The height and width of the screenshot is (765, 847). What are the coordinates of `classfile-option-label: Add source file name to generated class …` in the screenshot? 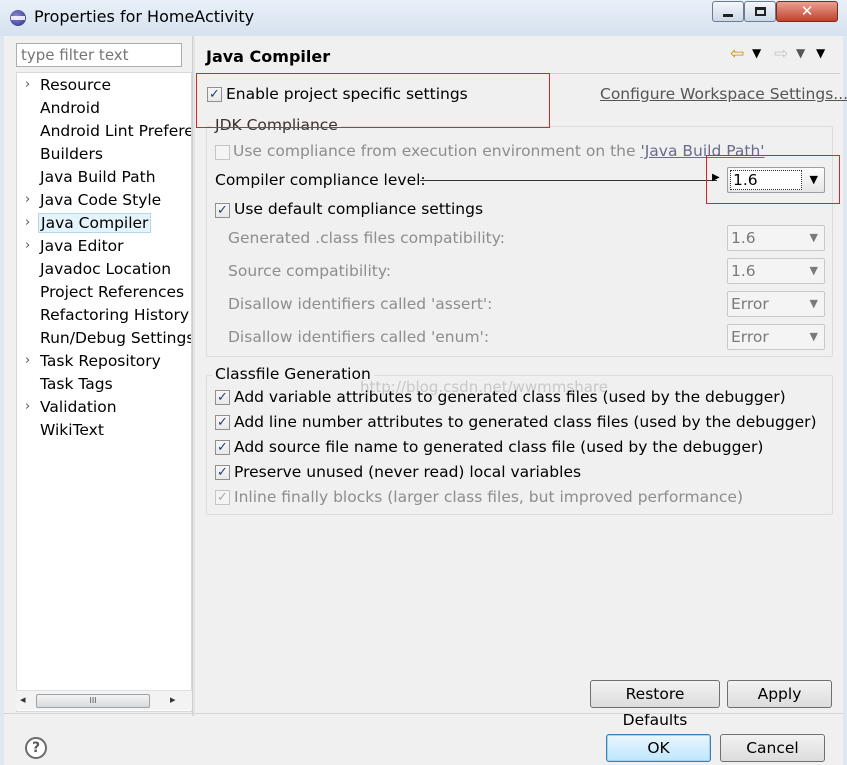 It's located at (498, 447).